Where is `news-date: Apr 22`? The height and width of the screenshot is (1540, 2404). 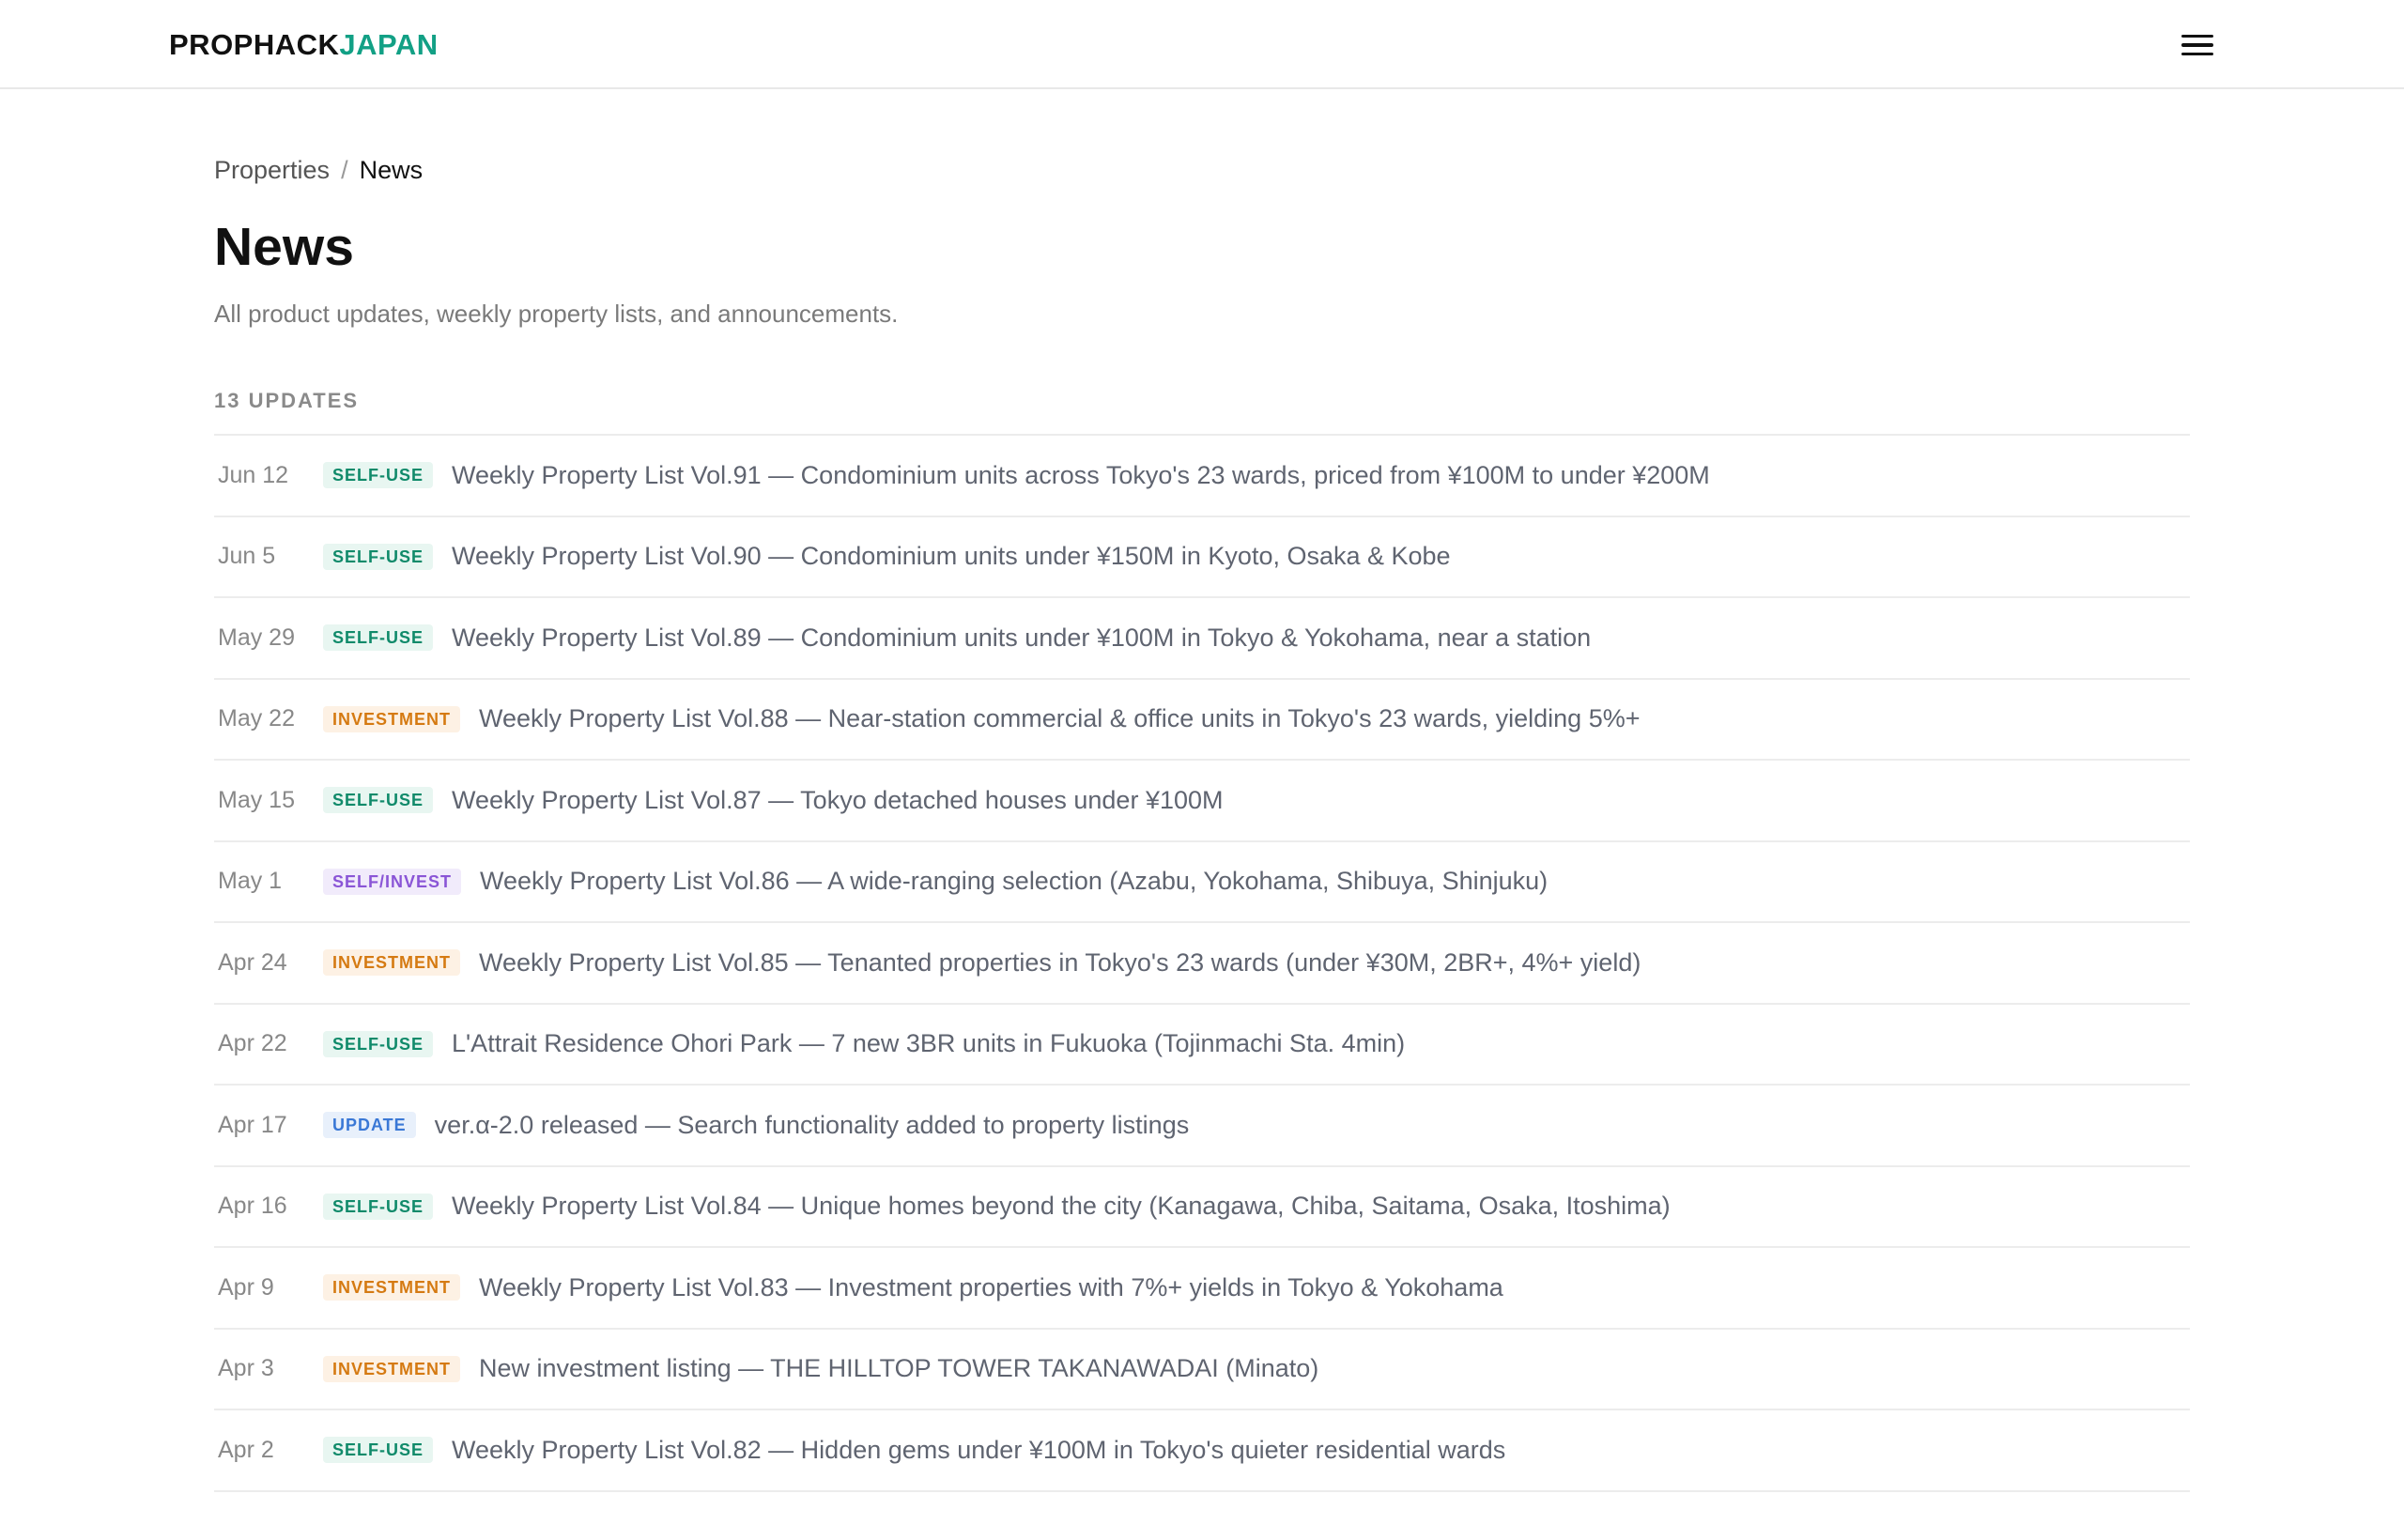
news-date: Apr 22 is located at coordinates (252, 1043).